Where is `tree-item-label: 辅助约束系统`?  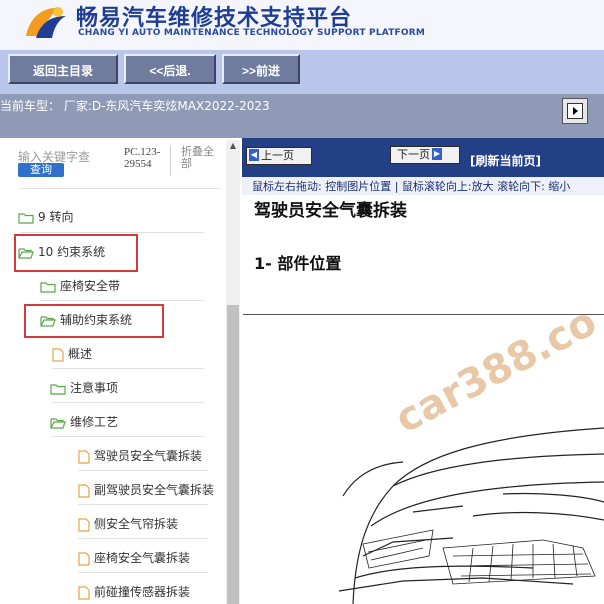 tree-item-label: 辅助约束系统 is located at coordinates (96, 320).